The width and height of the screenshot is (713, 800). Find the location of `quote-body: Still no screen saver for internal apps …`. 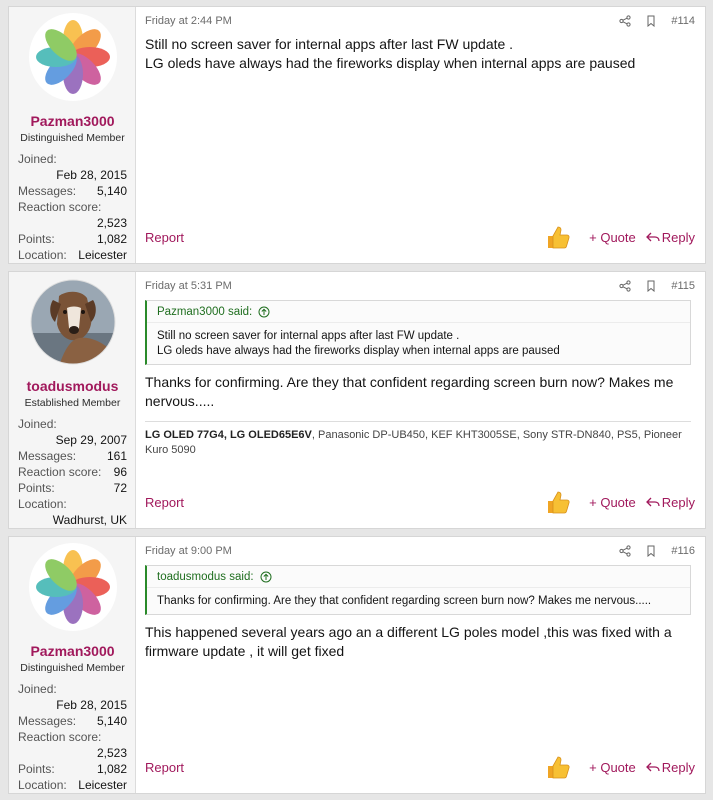

quote-body: Still no screen saver for internal apps … is located at coordinates (418, 343).